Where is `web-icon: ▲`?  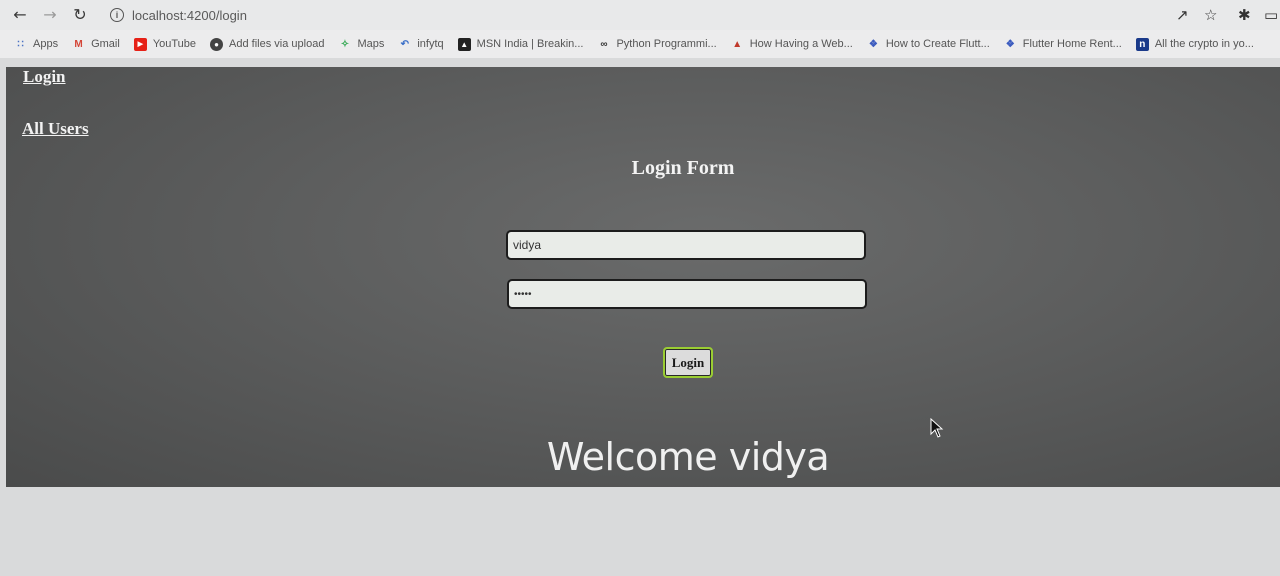 web-icon: ▲ is located at coordinates (737, 44).